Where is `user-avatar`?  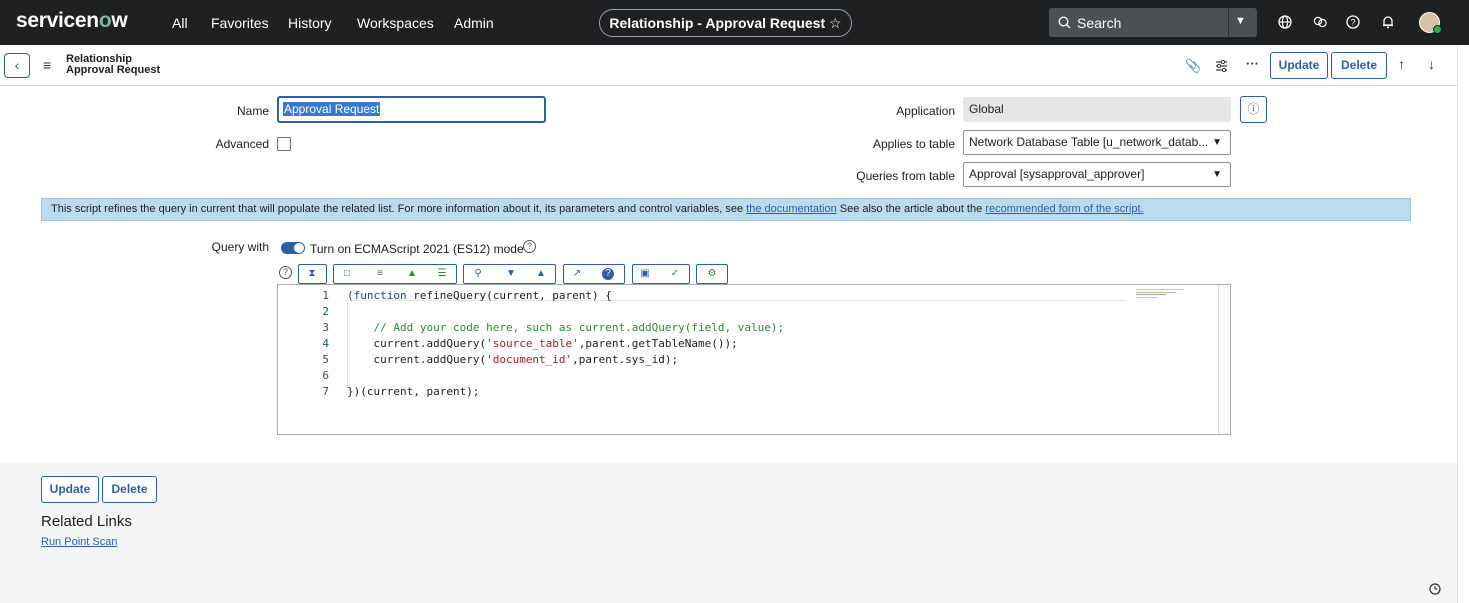 user-avatar is located at coordinates (1430, 23).